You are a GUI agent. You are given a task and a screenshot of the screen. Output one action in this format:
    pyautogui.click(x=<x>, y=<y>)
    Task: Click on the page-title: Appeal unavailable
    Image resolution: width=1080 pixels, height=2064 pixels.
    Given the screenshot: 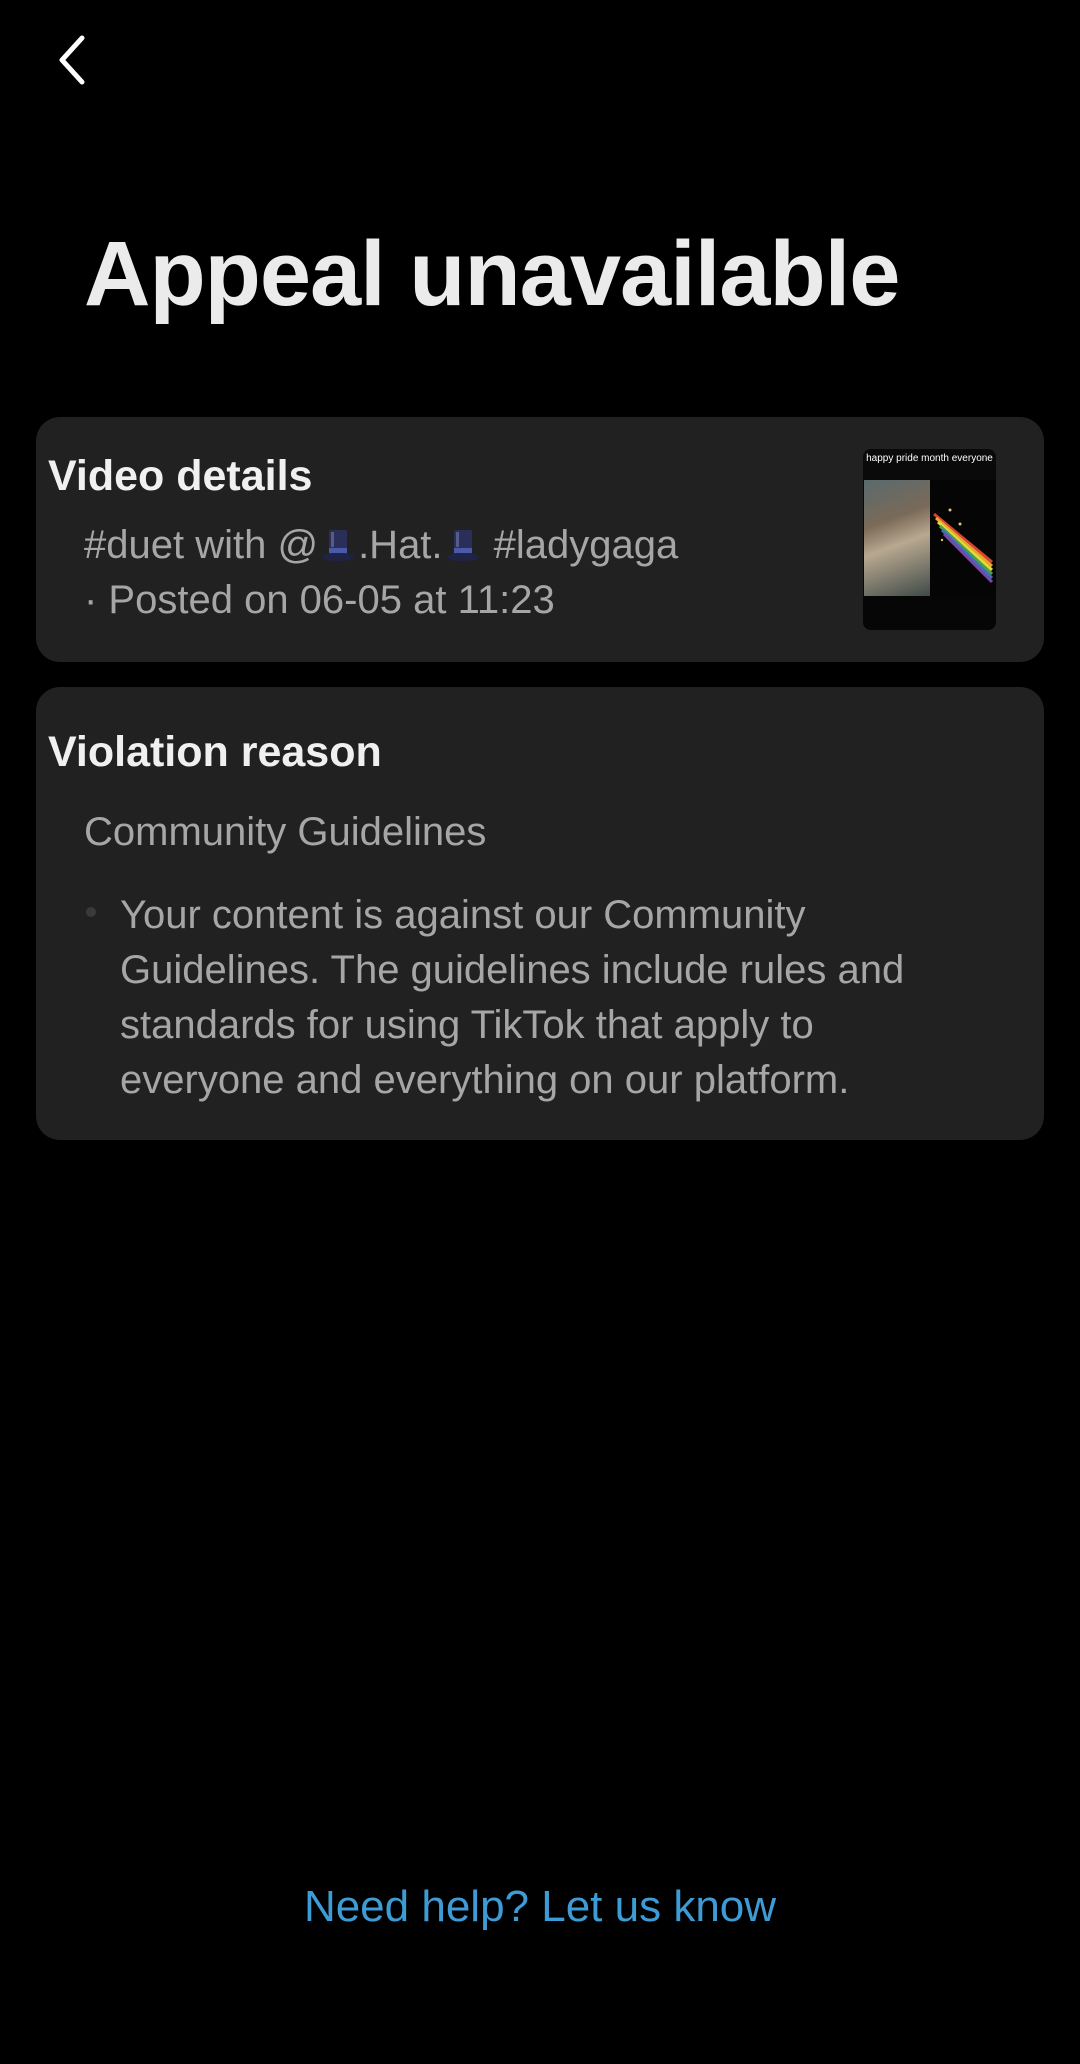 What is the action you would take?
    pyautogui.click(x=492, y=274)
    